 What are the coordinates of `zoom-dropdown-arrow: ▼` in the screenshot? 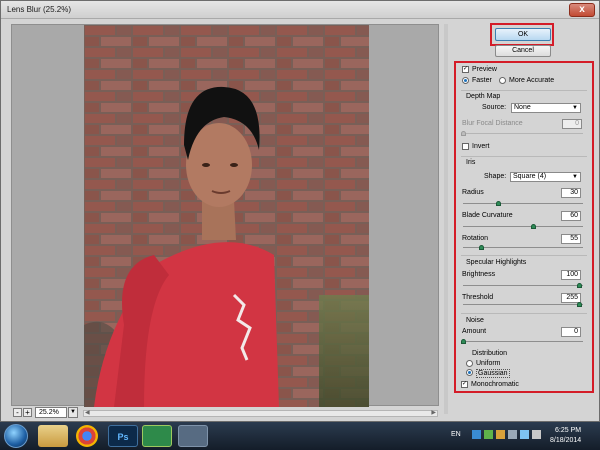 It's located at (73, 412).